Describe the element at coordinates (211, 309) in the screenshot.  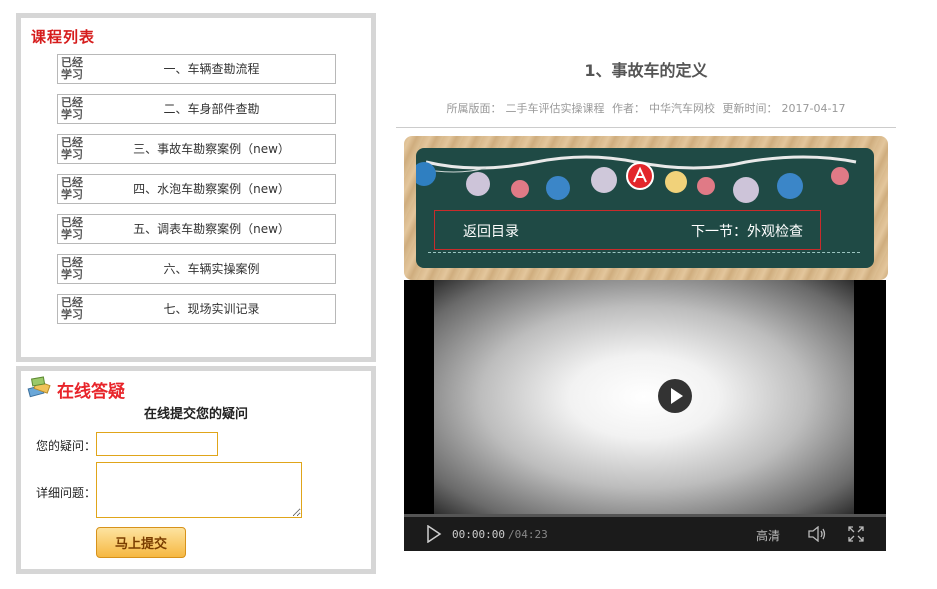
I see `lesson-title: 七、现场实训记录` at that location.